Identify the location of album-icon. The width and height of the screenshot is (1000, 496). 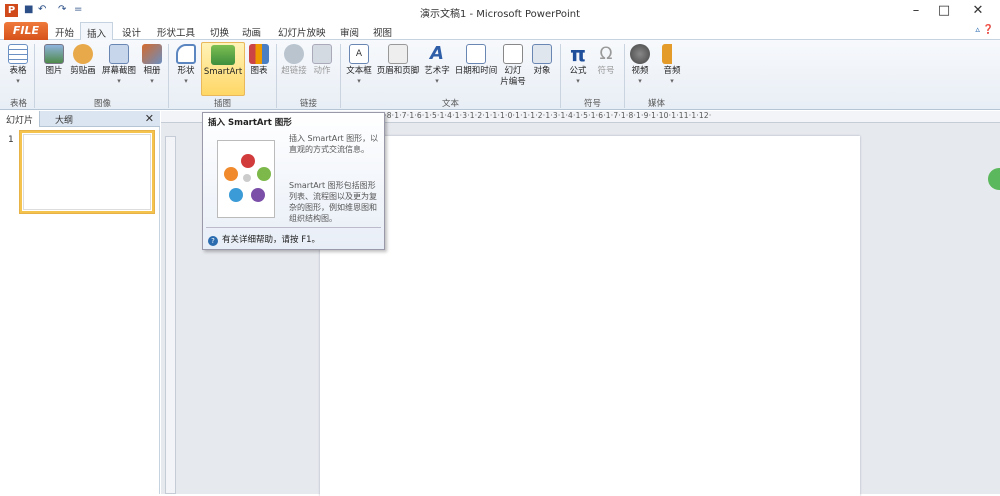
(152, 54).